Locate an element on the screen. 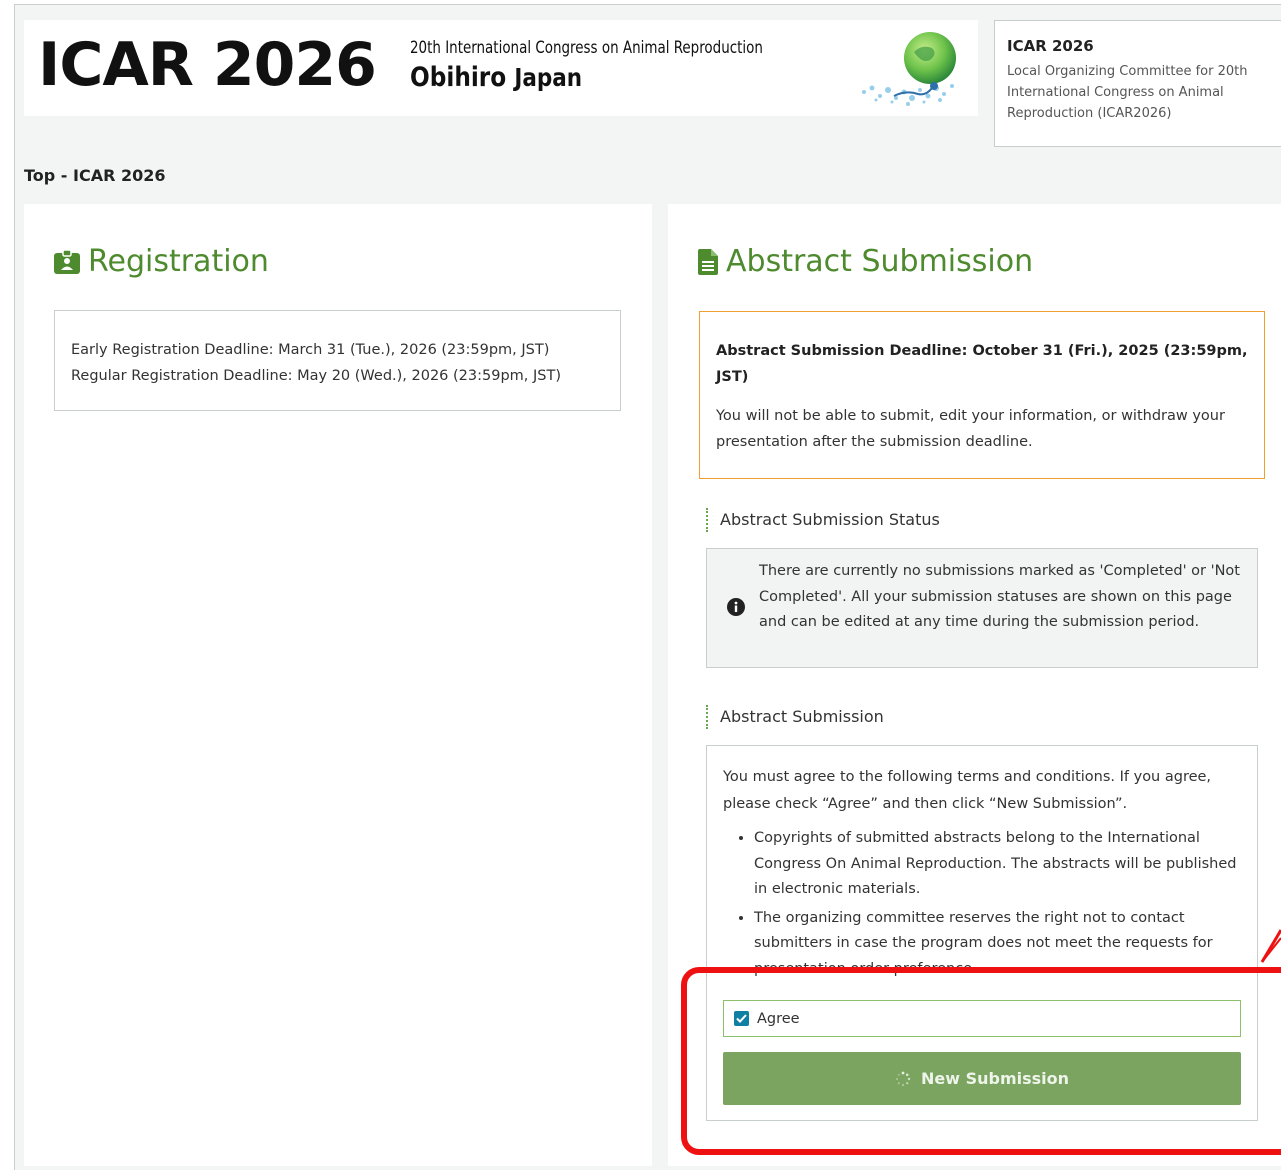 This screenshot has width=1281, height=1170. breadcrumb: Top - ICAR 2026 is located at coordinates (95, 175).